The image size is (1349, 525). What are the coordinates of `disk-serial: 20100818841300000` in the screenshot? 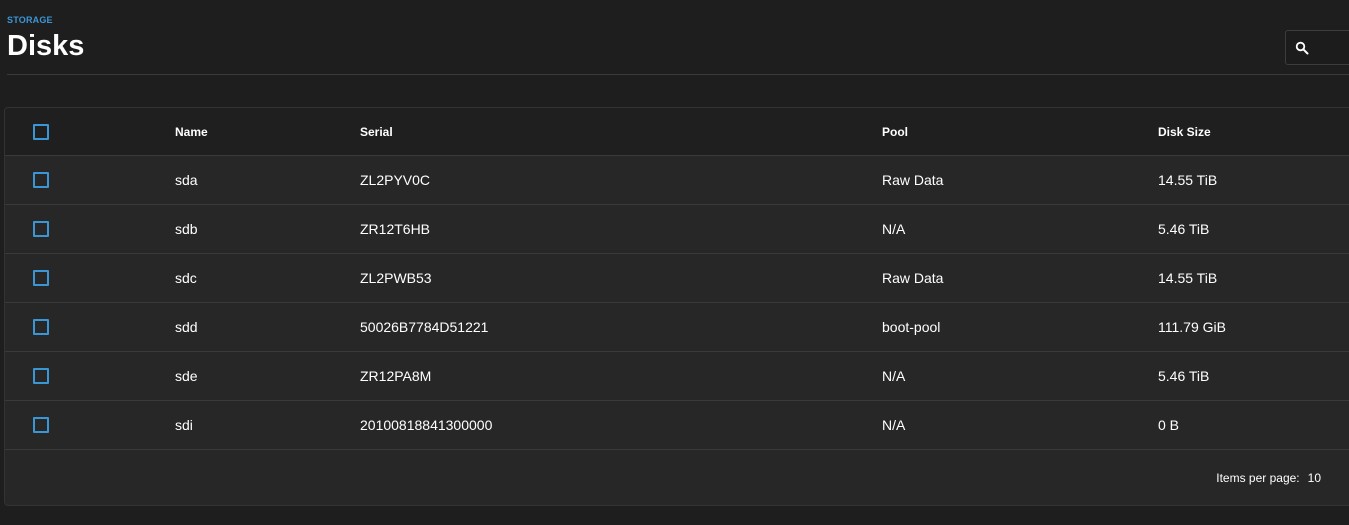 It's located at (426, 425).